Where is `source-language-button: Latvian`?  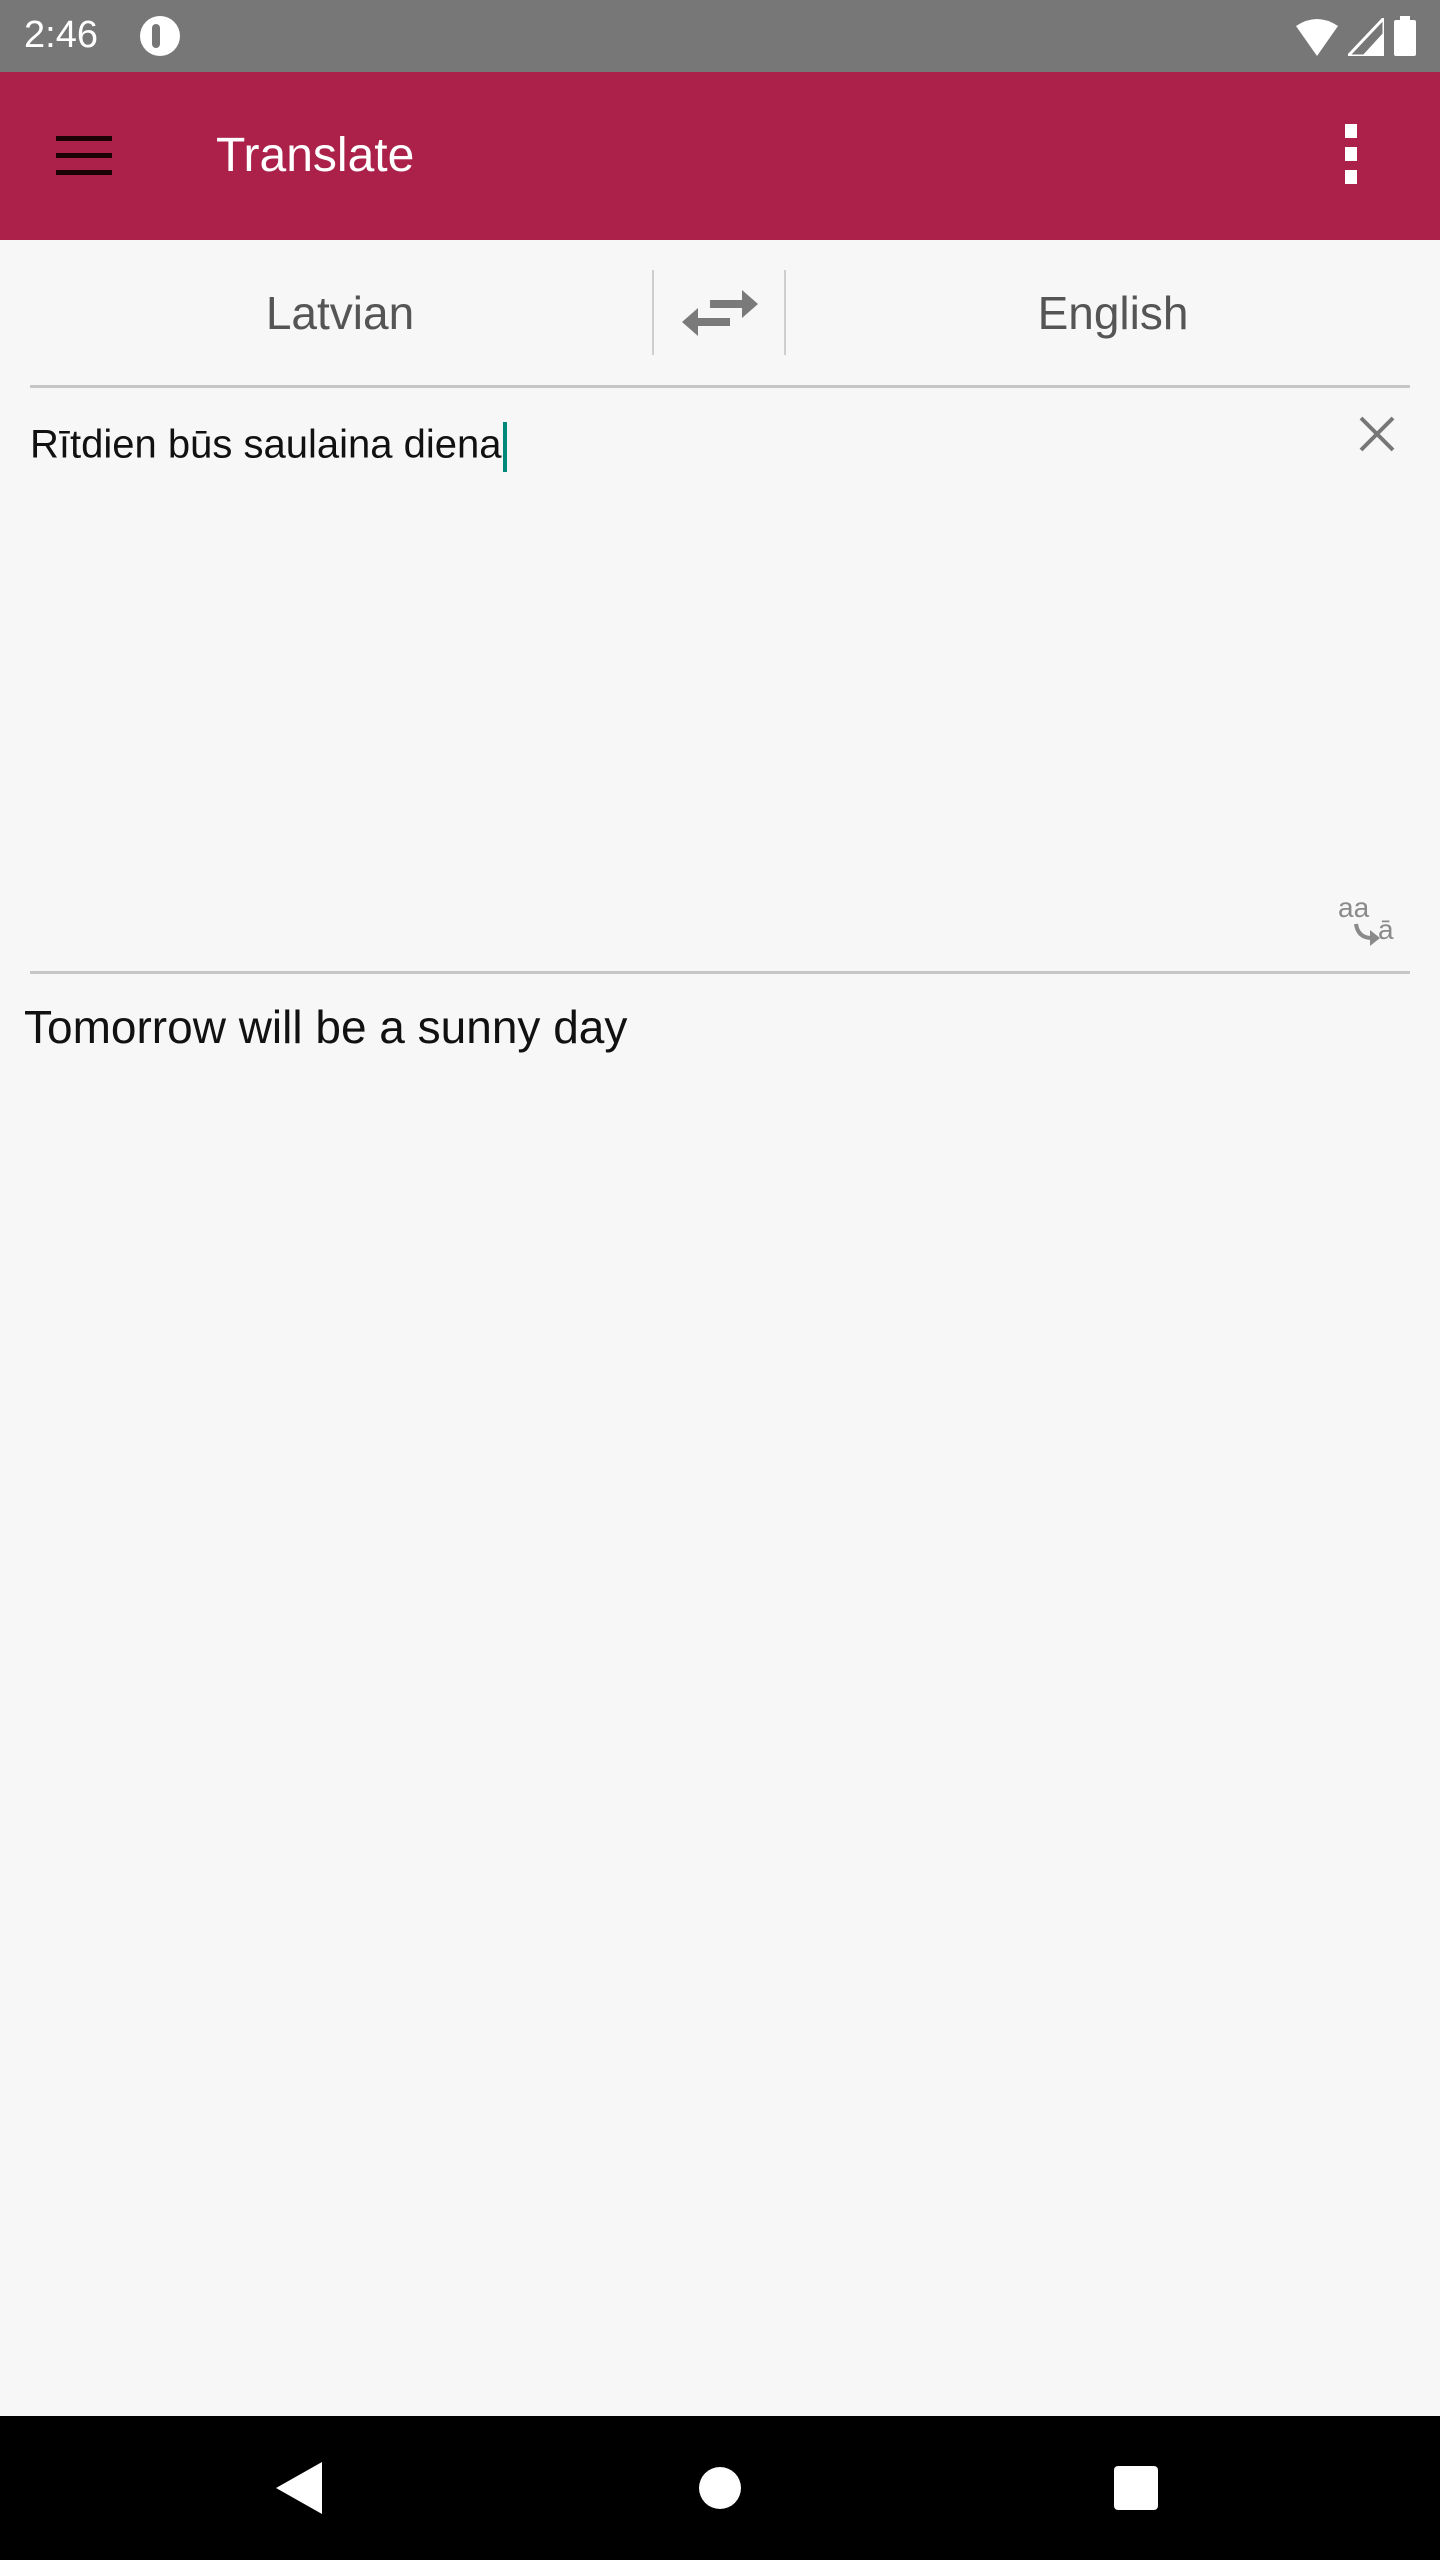
source-language-button: Latvian is located at coordinates (340, 313).